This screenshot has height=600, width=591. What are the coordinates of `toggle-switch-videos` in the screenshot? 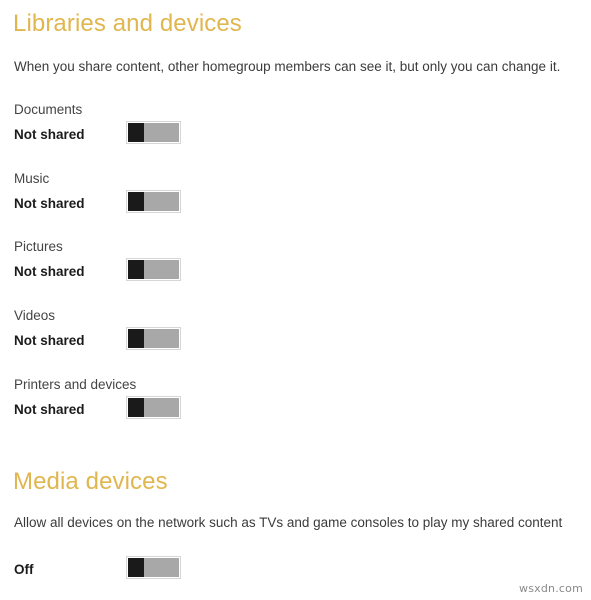 It's located at (153, 338).